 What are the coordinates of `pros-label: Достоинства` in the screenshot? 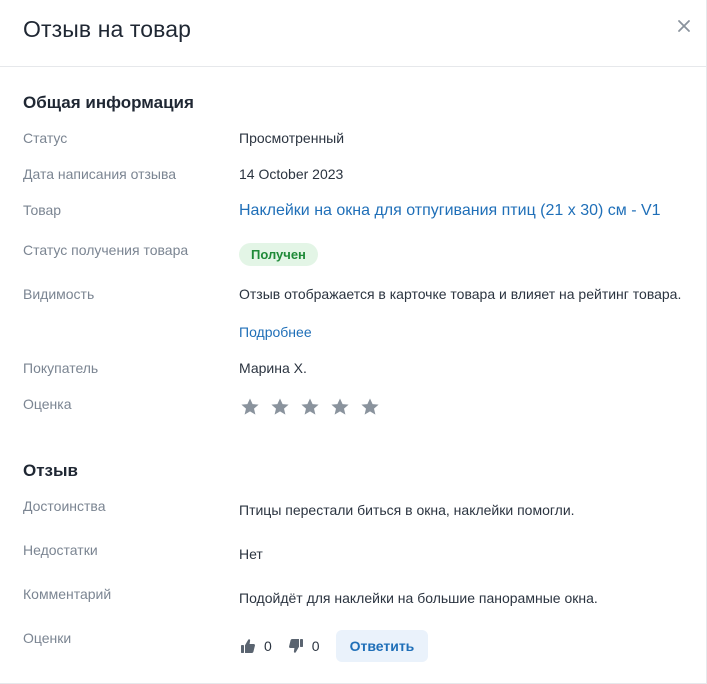 It's located at (64, 506).